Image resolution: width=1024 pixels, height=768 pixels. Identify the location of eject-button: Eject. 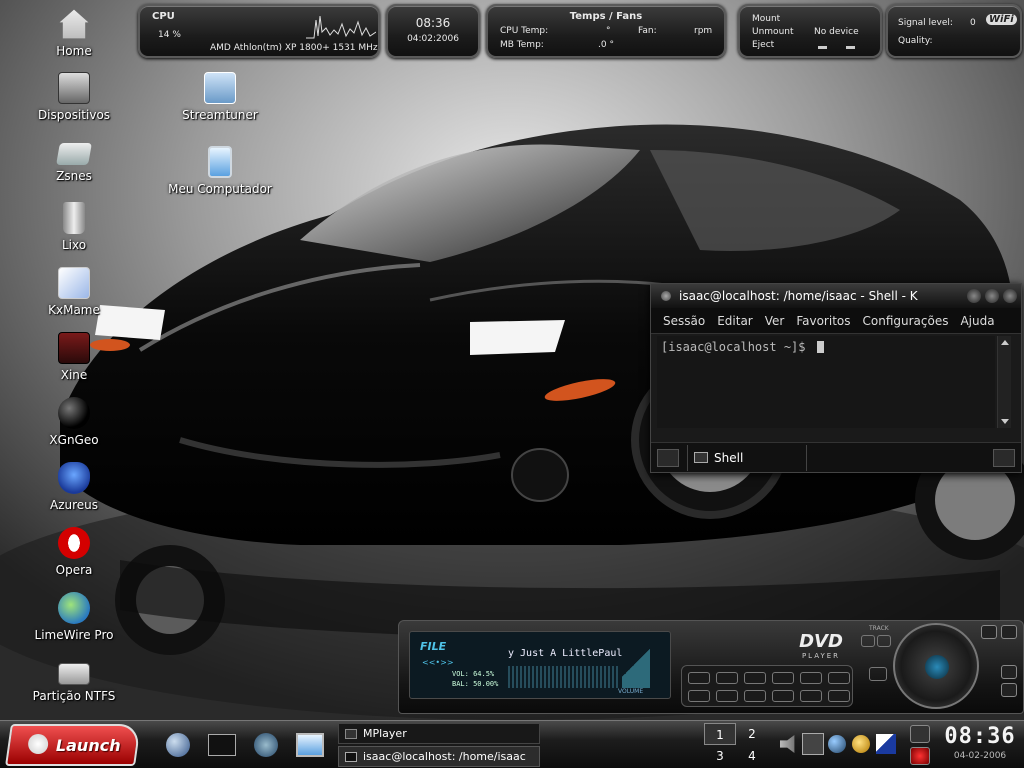
(763, 45).